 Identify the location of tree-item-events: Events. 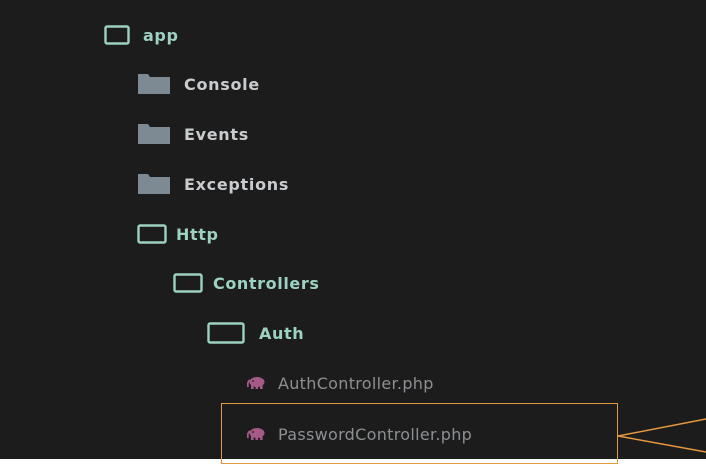
(193, 134).